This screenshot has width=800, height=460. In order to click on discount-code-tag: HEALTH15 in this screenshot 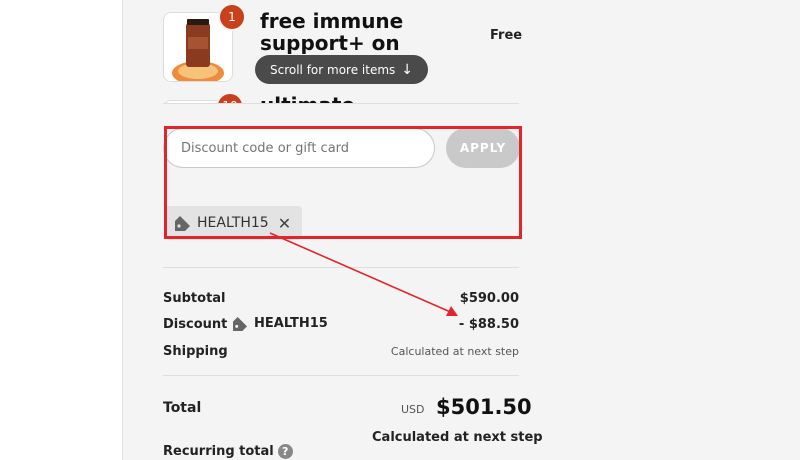, I will do `click(280, 323)`.